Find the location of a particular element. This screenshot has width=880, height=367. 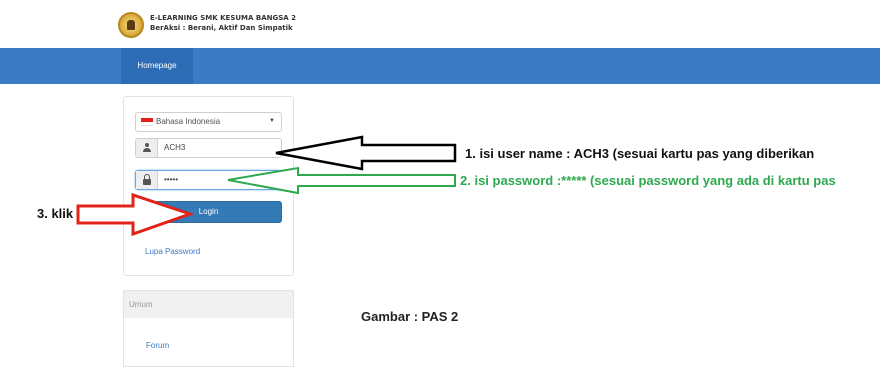

green-arrow-icon is located at coordinates (341, 180).